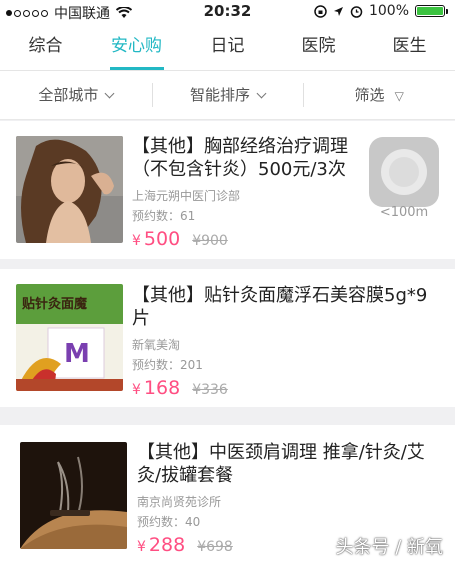 Image resolution: width=455 pixels, height=565 pixels. I want to click on tab-hospital: 医院, so click(318, 47).